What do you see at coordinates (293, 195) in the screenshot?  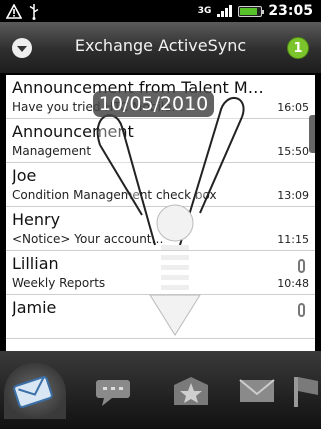 I see `timestamp: 13:09` at bounding box center [293, 195].